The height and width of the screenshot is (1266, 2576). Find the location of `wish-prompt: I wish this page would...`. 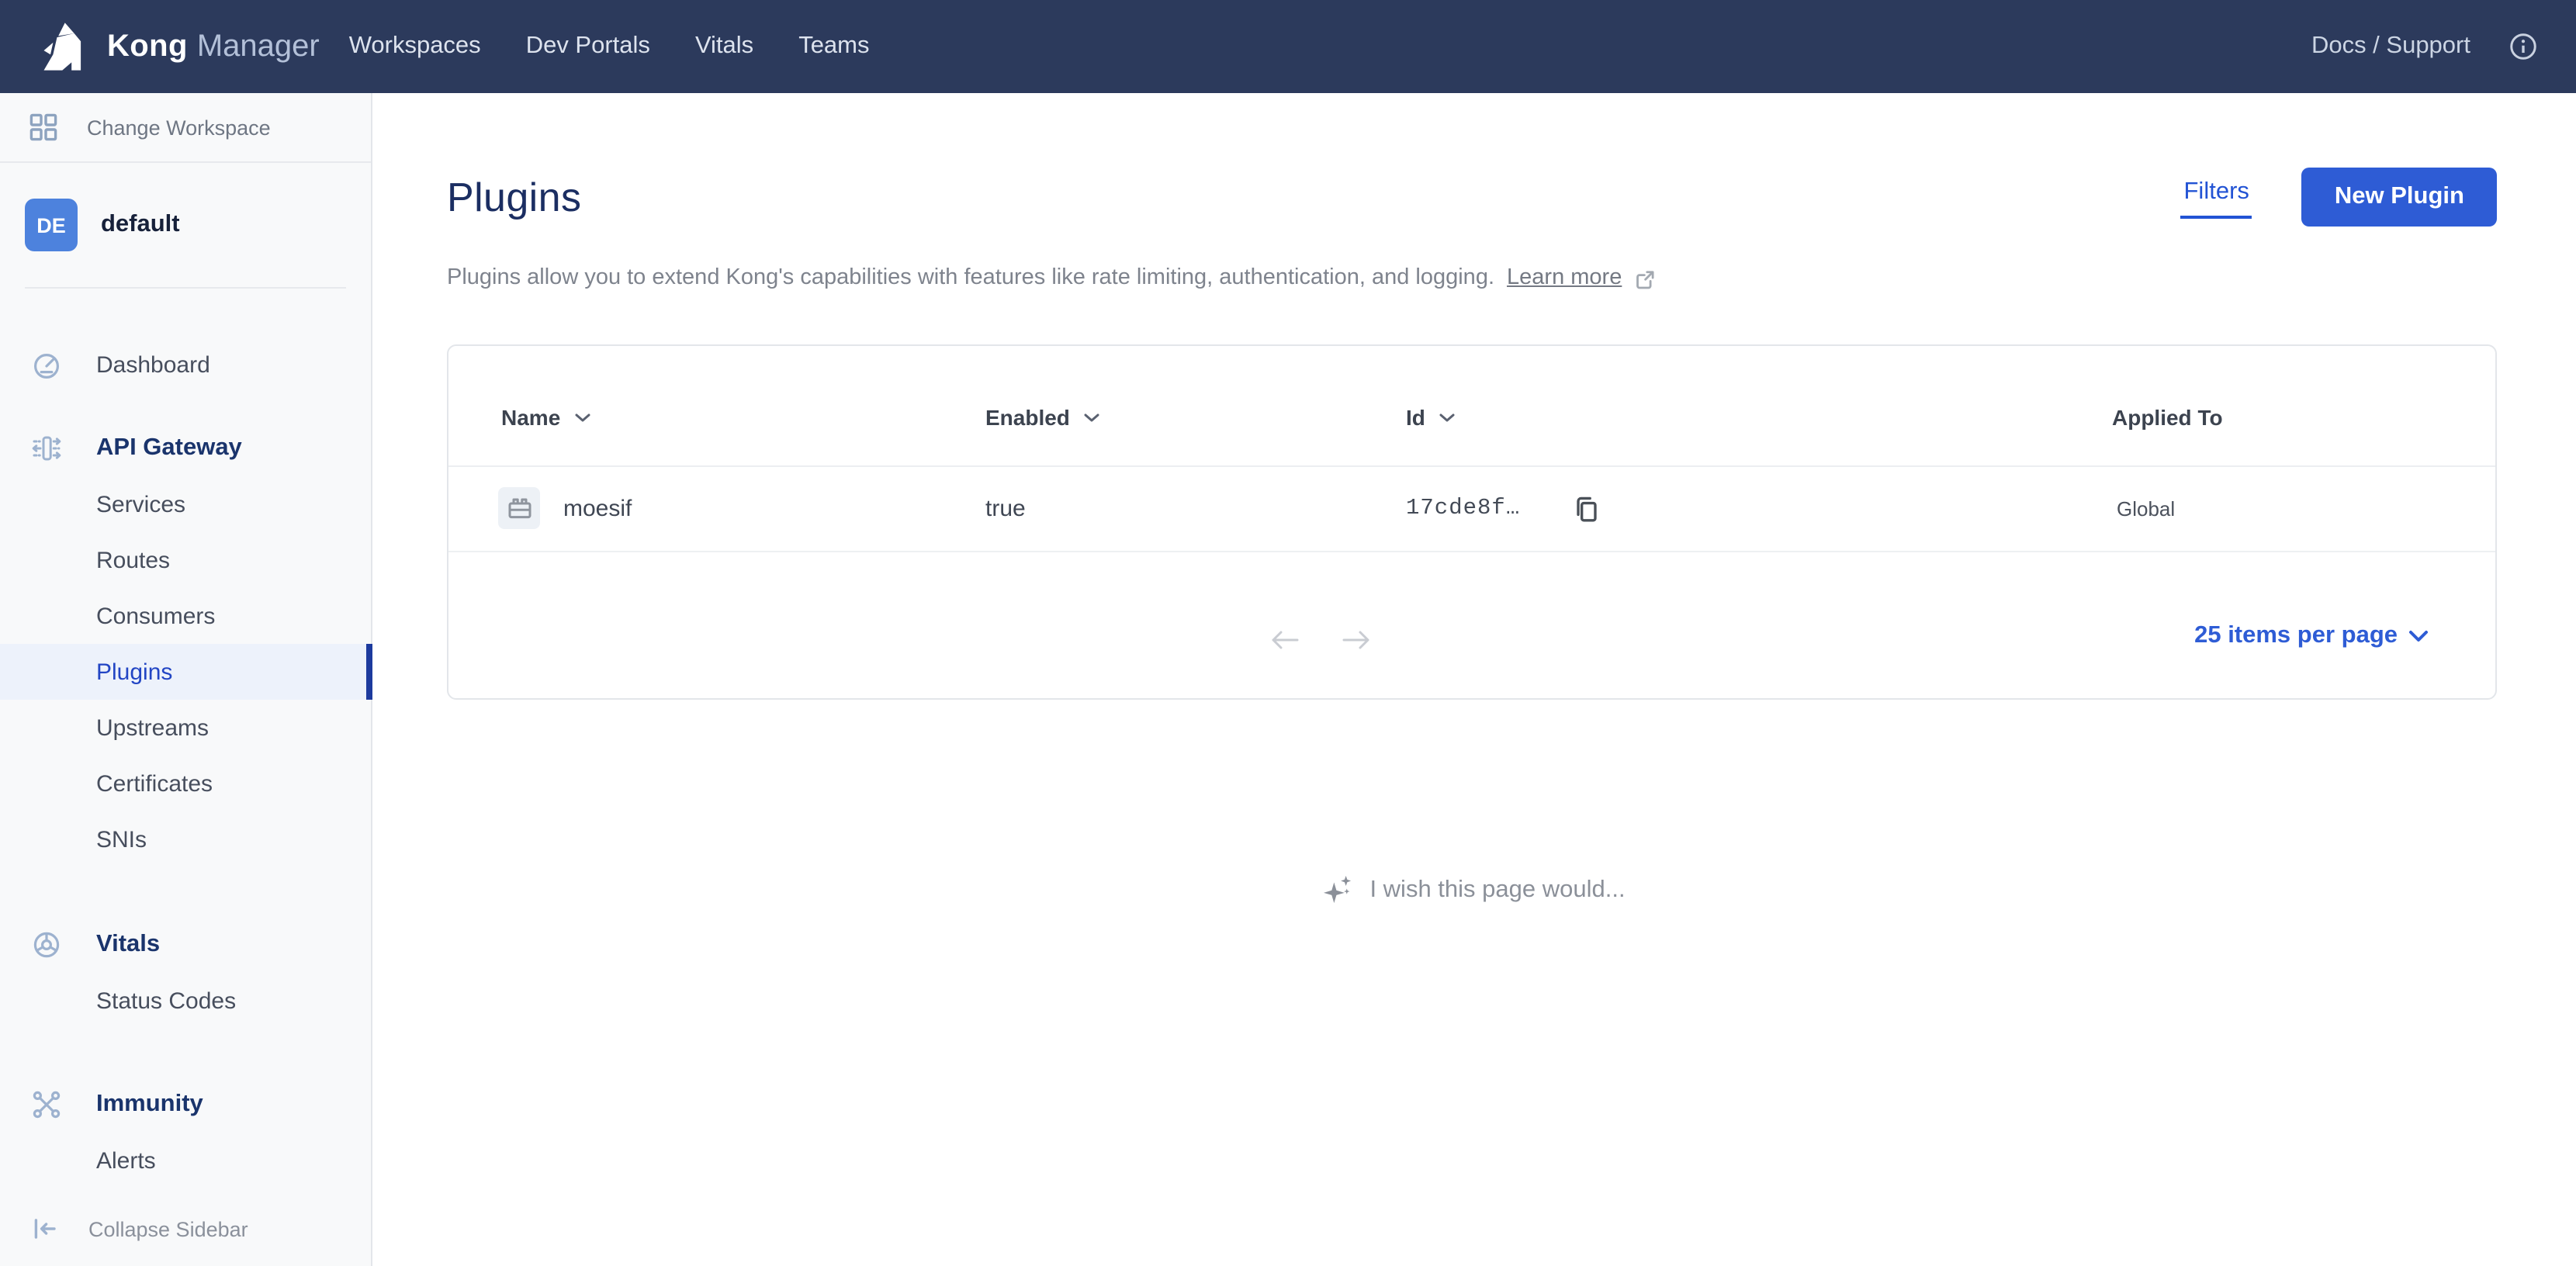

wish-prompt: I wish this page would... is located at coordinates (1474, 889).